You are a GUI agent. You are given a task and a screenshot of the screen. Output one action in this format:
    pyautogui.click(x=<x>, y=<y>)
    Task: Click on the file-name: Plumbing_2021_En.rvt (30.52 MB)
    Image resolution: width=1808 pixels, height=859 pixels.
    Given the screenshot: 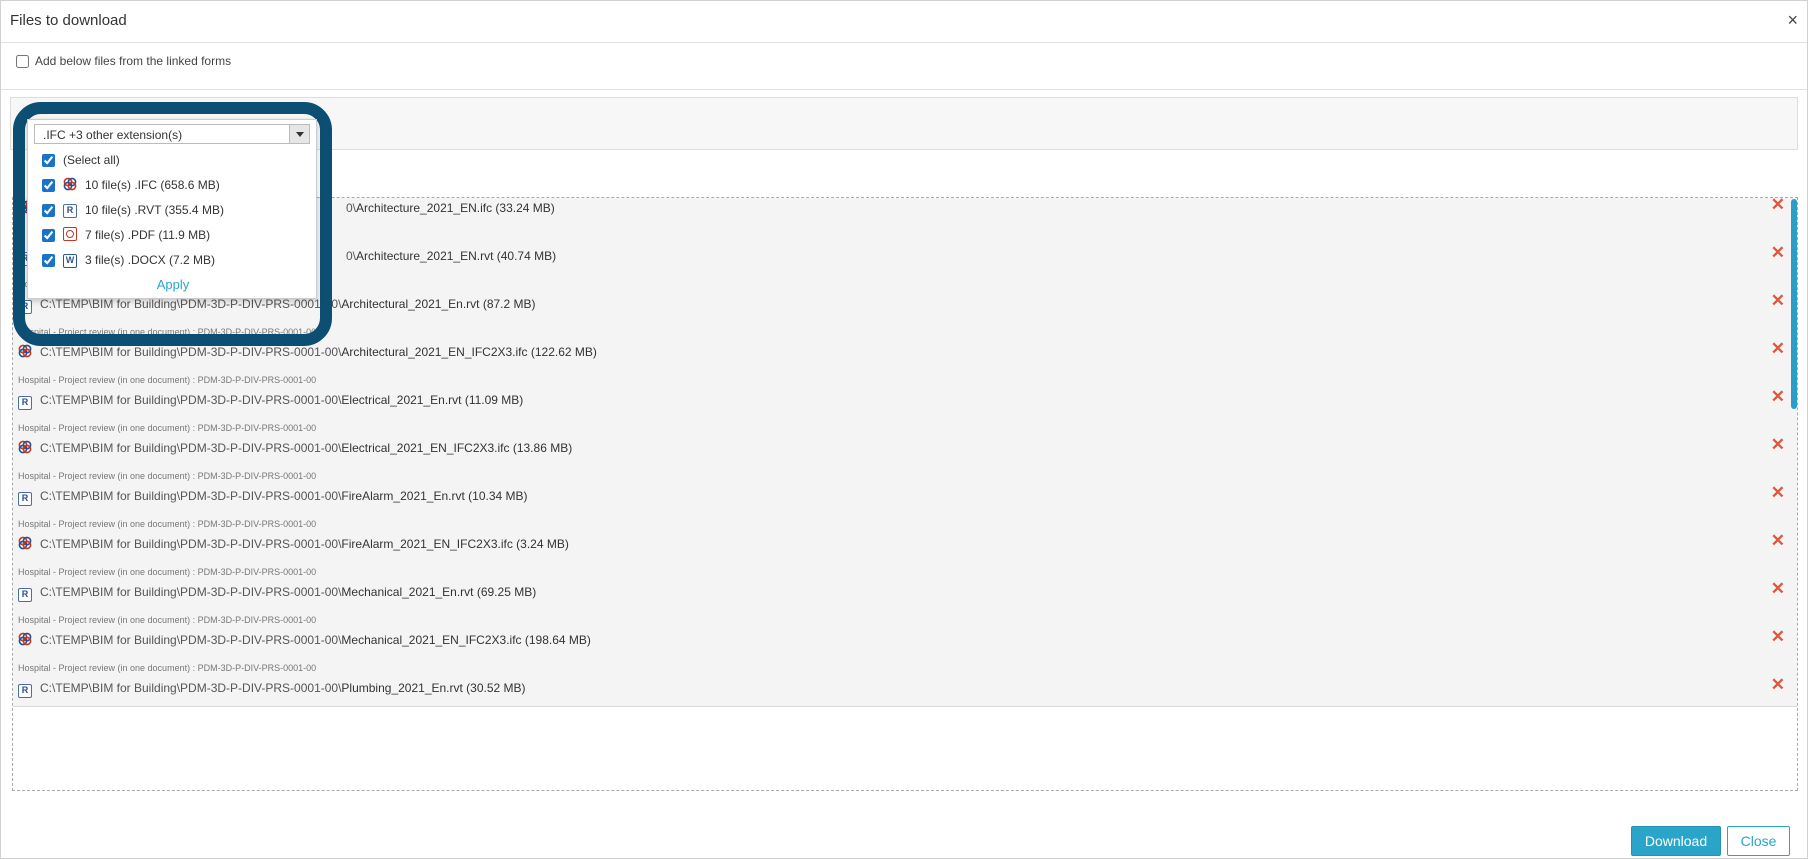 What is the action you would take?
    pyautogui.click(x=433, y=688)
    